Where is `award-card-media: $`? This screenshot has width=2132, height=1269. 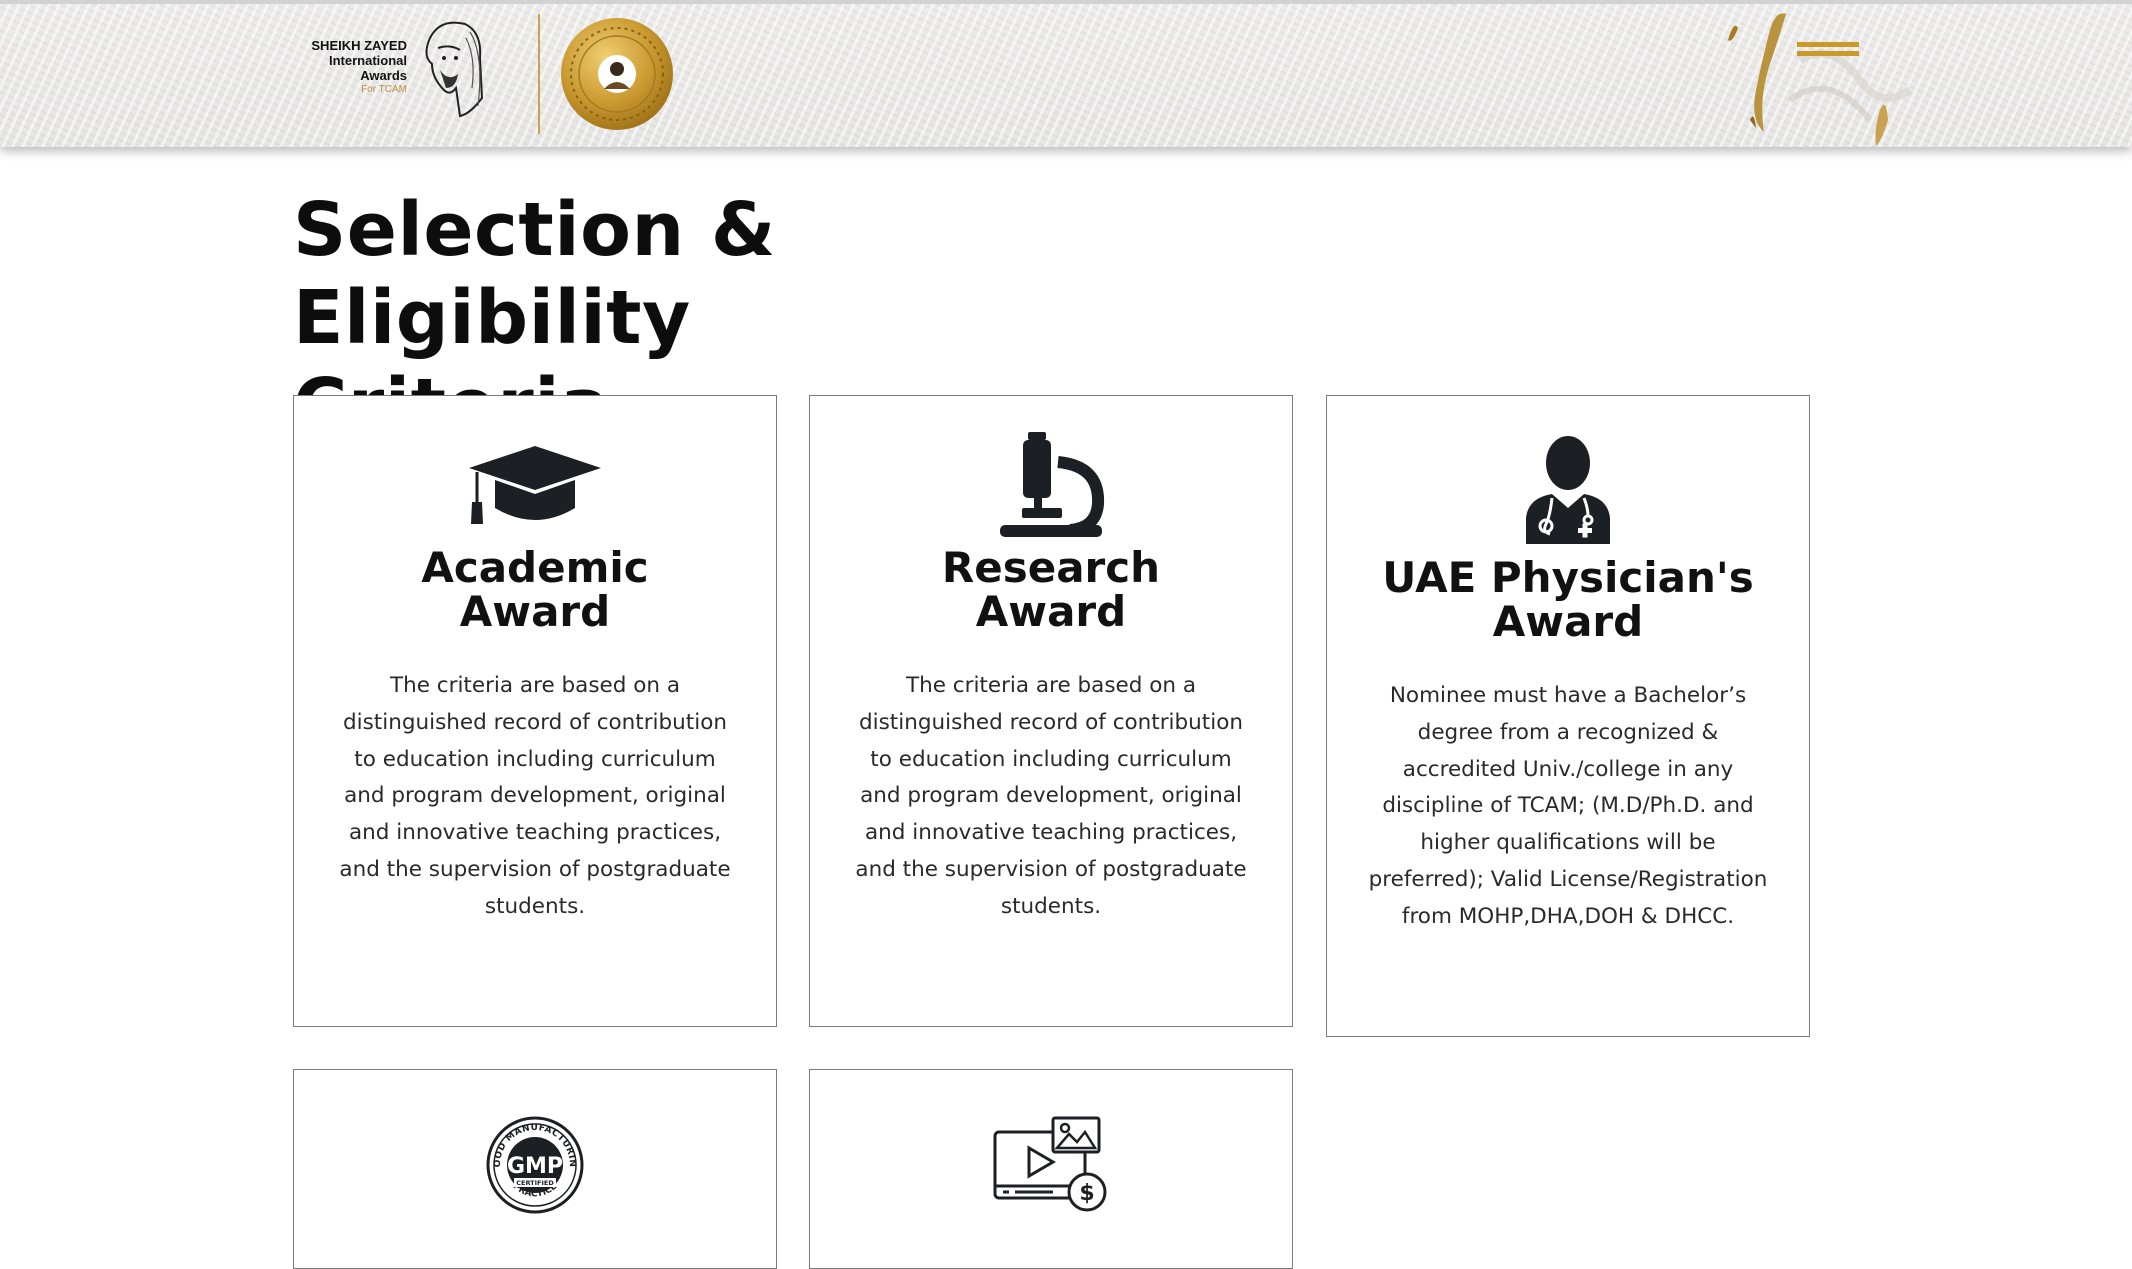
award-card-media: $ is located at coordinates (1051, 1169).